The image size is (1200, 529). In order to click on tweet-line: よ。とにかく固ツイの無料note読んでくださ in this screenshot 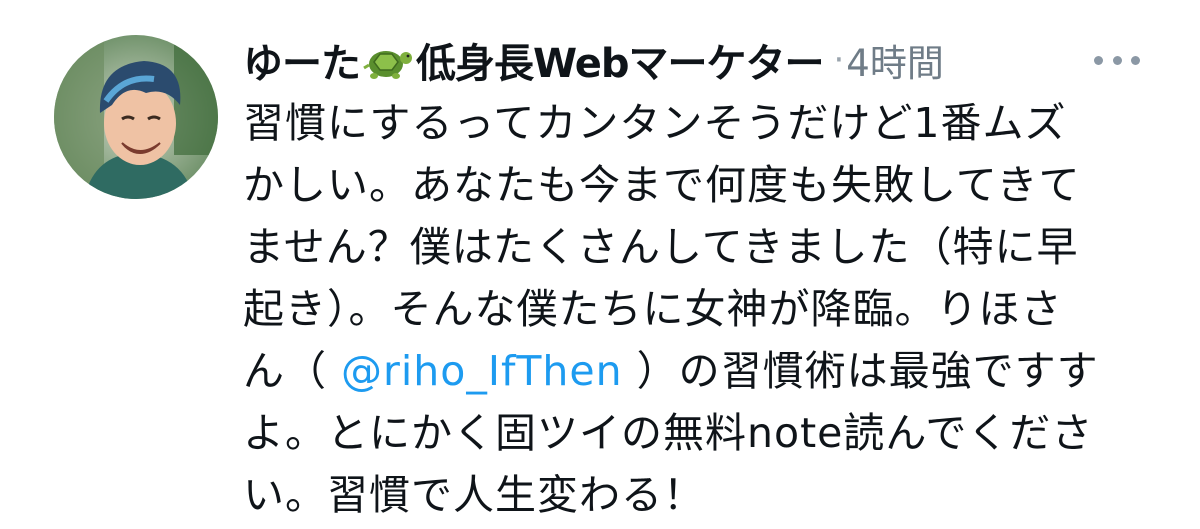, I will do `click(668, 433)`.